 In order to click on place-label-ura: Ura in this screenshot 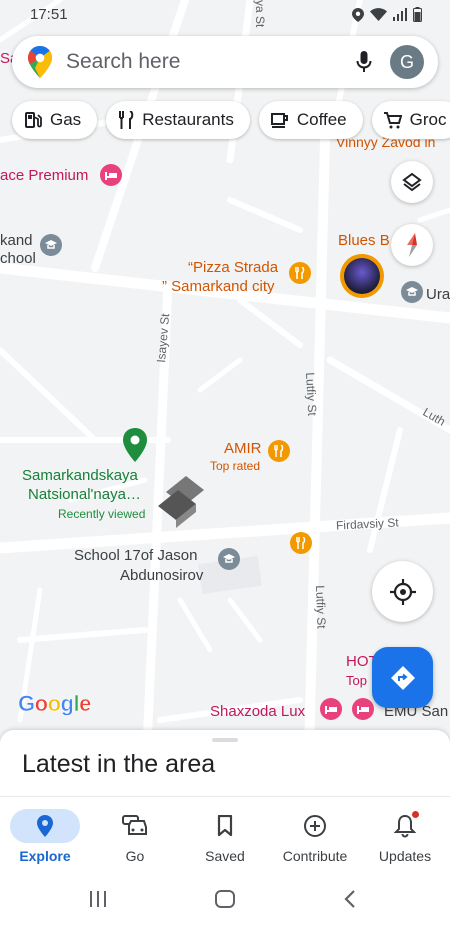, I will do `click(438, 294)`.